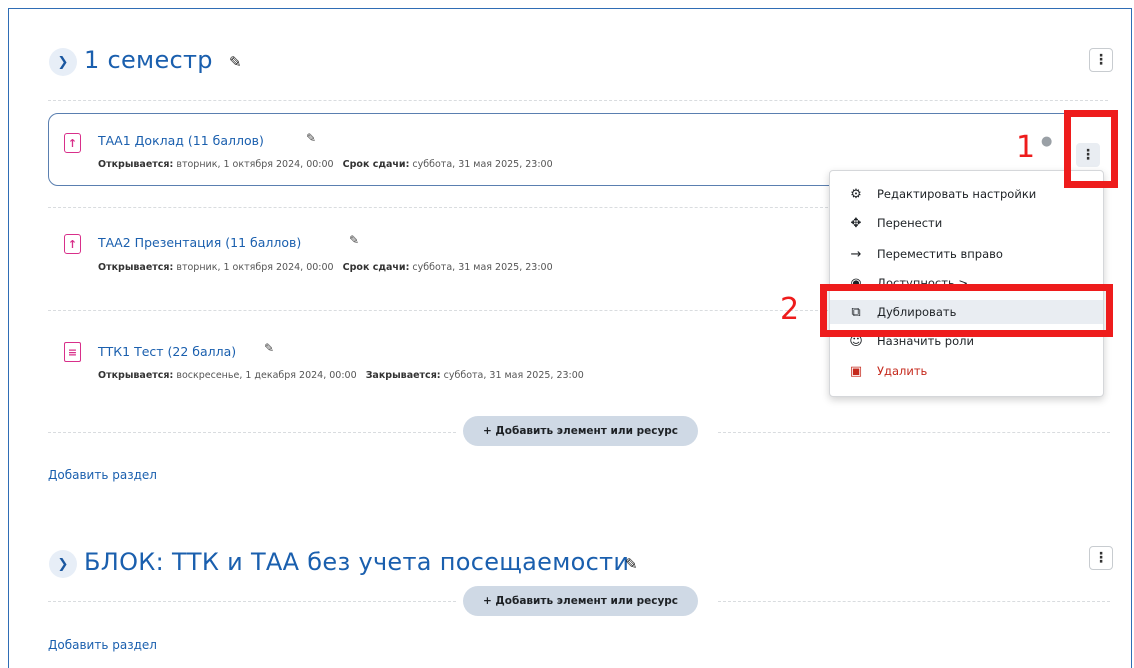 This screenshot has width=1134, height=668. I want to click on edit-activity-2-name-icon: ✎, so click(354, 240).